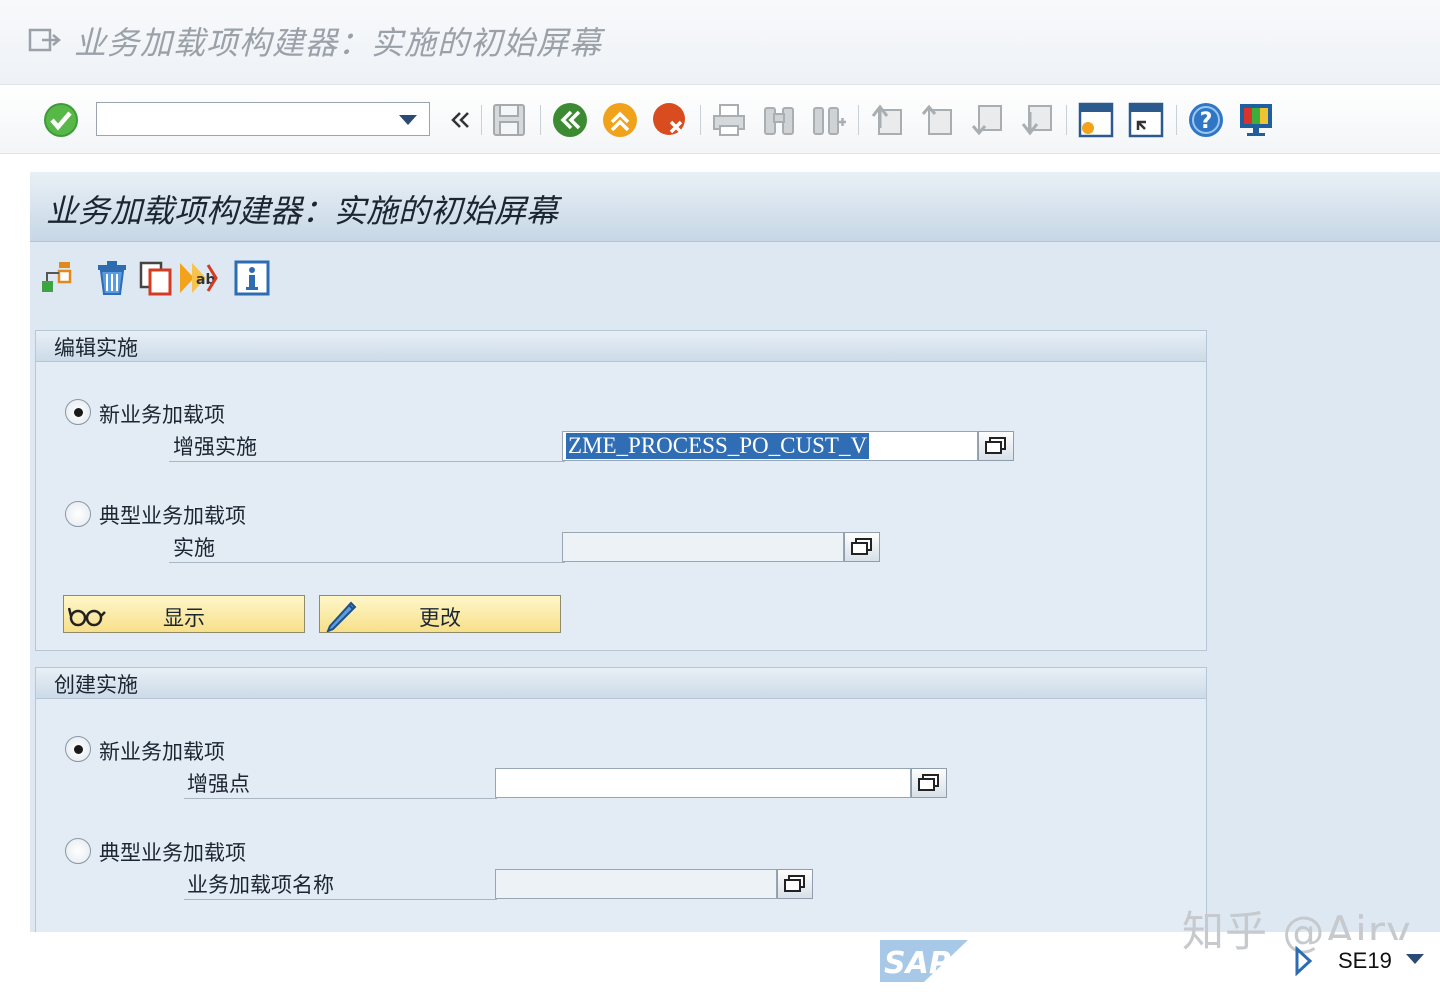  Describe the element at coordinates (252, 278) in the screenshot. I see `info-icon` at that location.